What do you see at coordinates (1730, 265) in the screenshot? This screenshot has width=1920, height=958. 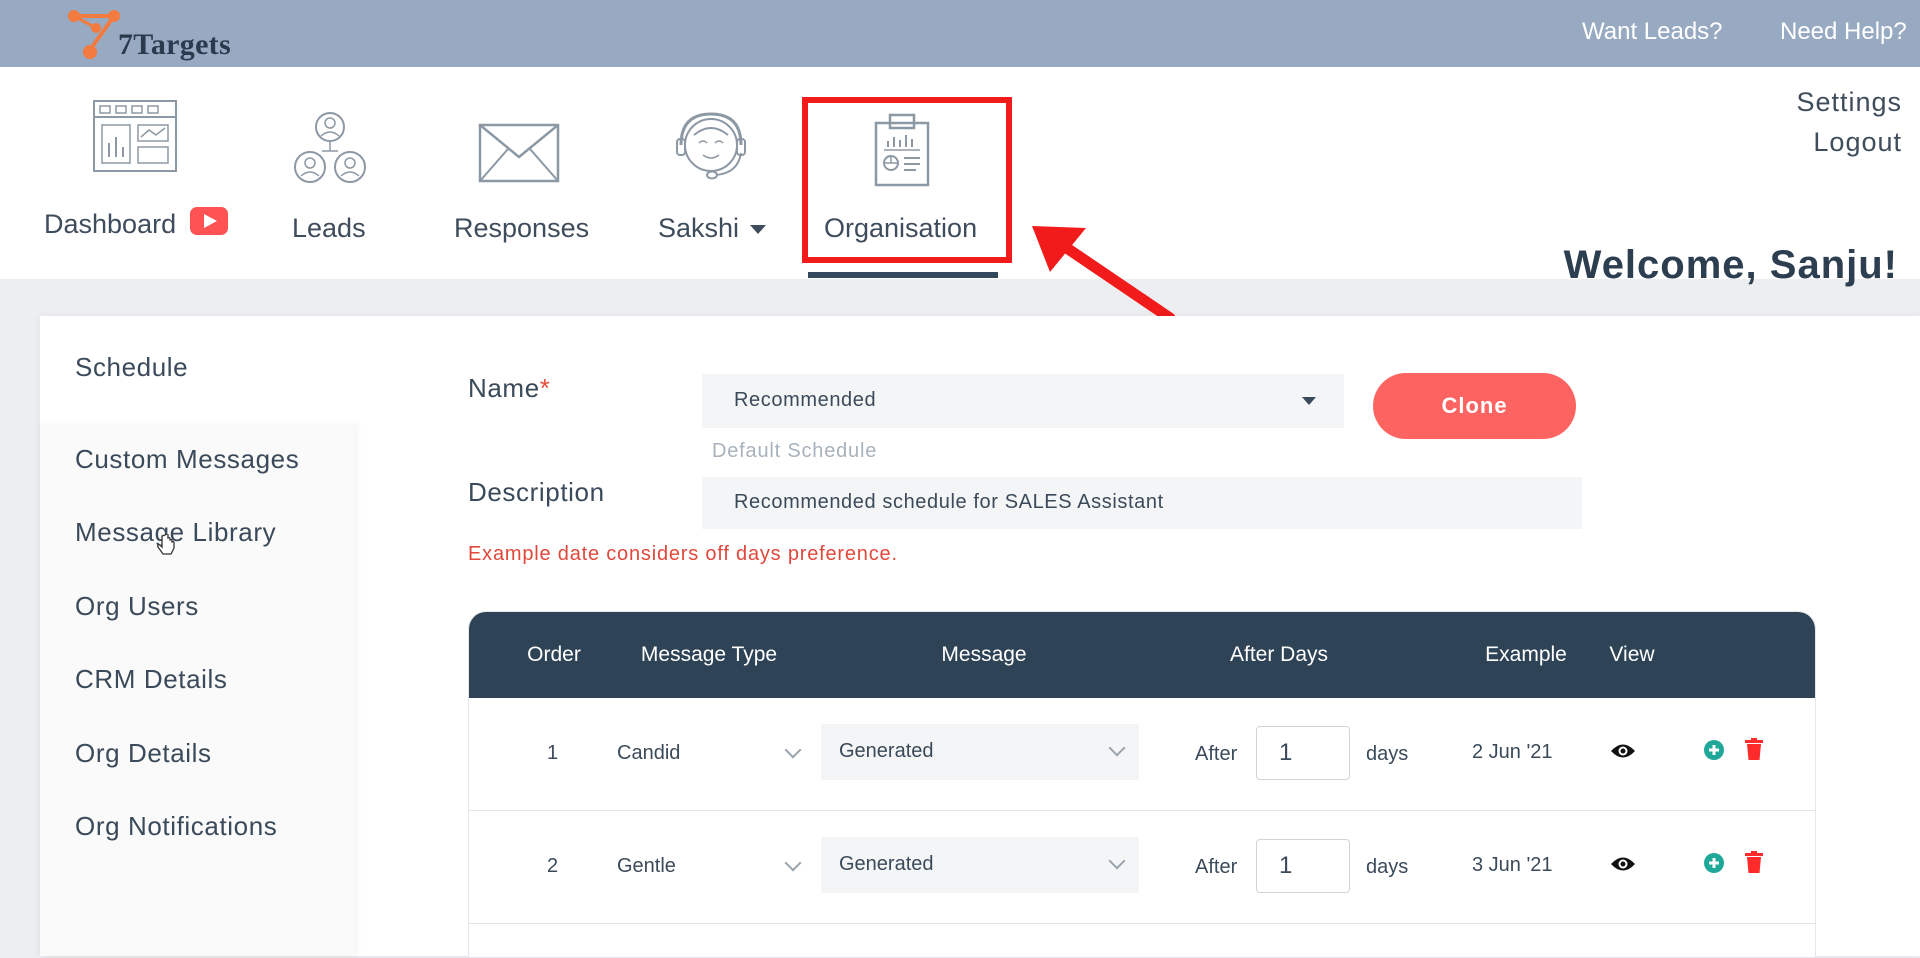 I see `welcome-message: Welcome, Sanju!` at bounding box center [1730, 265].